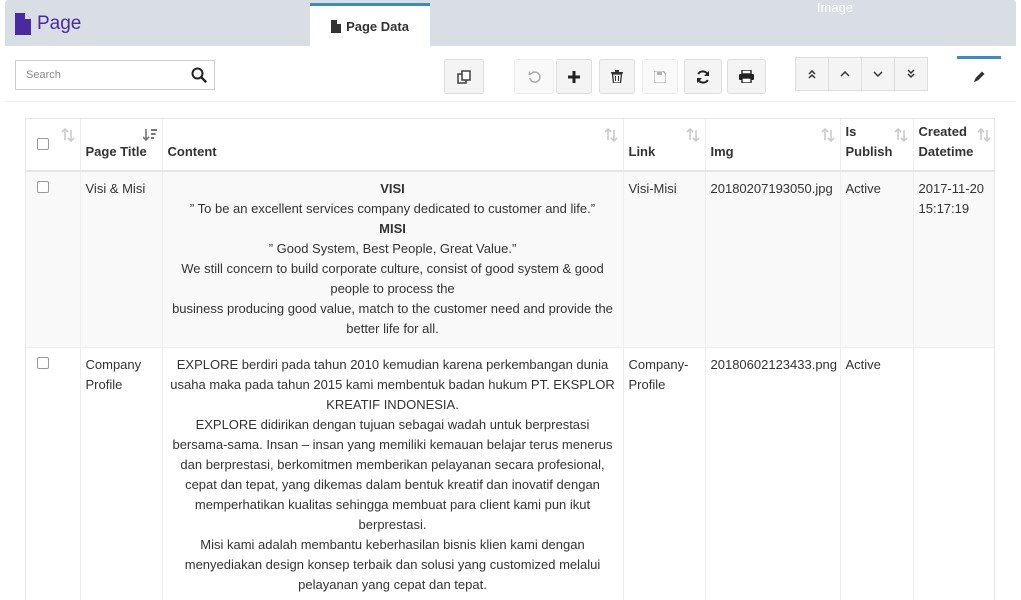 The width and height of the screenshot is (1021, 600). I want to click on content-heading: VISI, so click(392, 188).